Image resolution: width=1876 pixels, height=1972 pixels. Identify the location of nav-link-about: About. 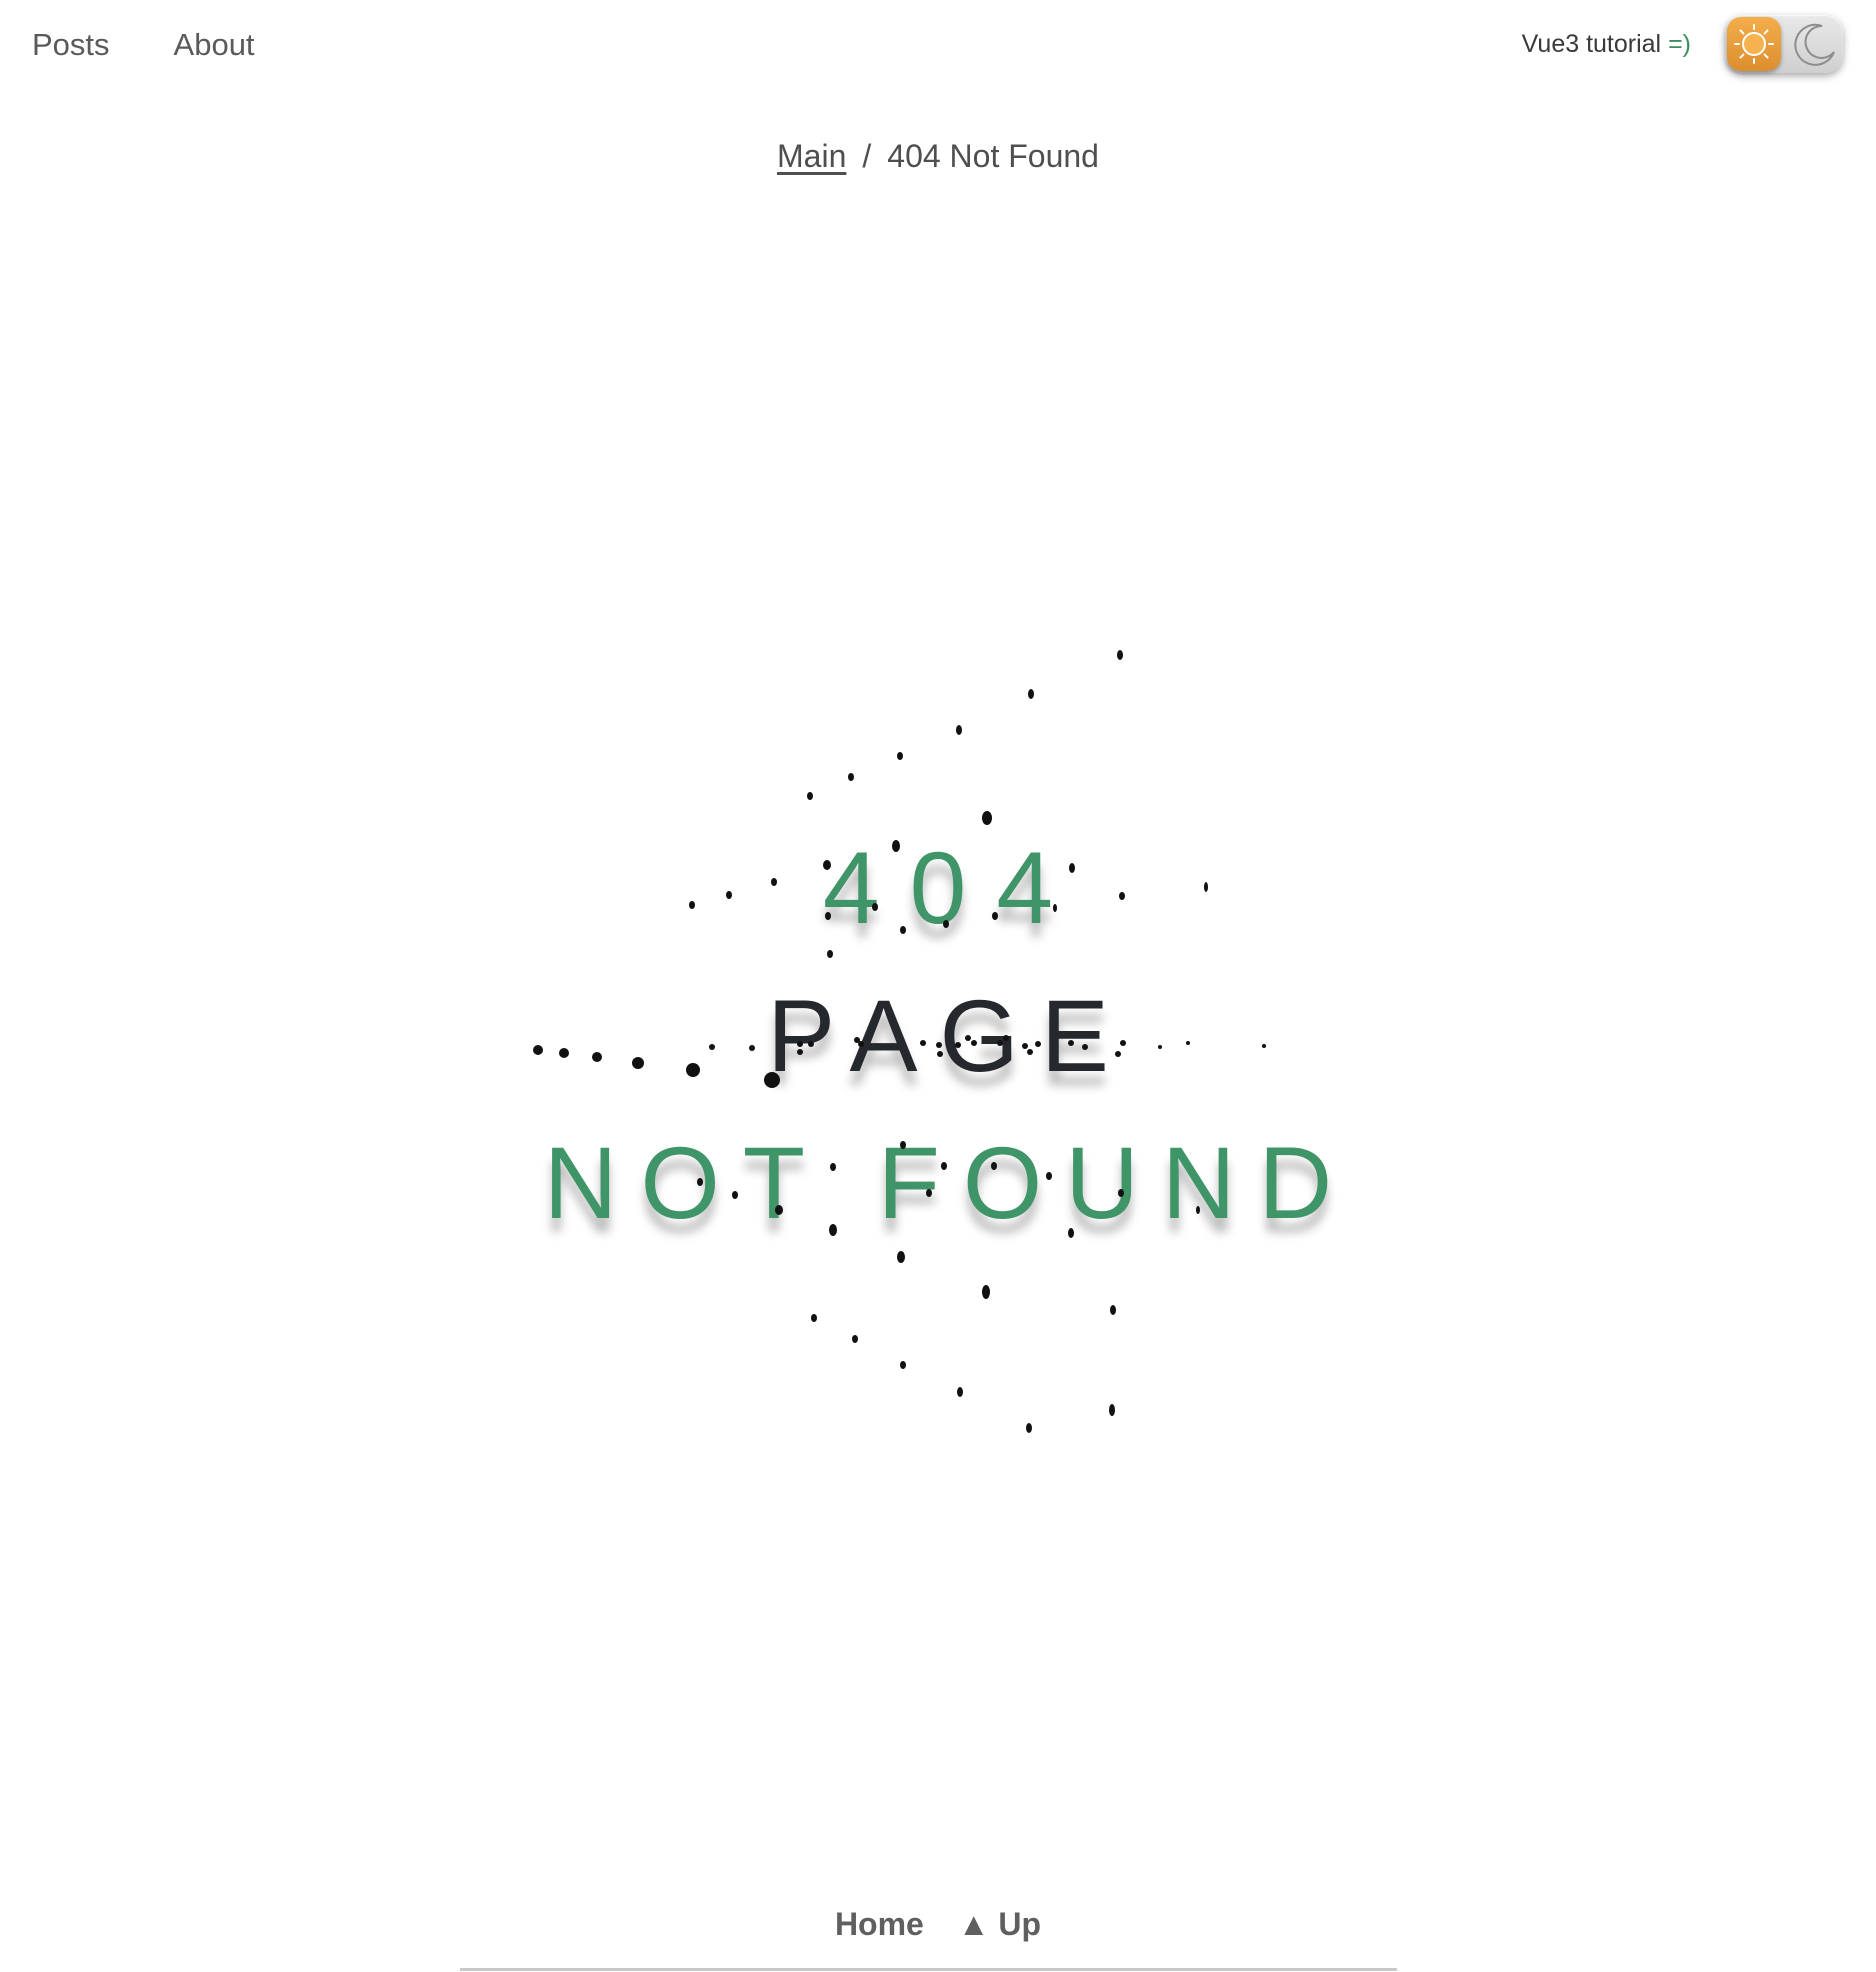
(214, 45).